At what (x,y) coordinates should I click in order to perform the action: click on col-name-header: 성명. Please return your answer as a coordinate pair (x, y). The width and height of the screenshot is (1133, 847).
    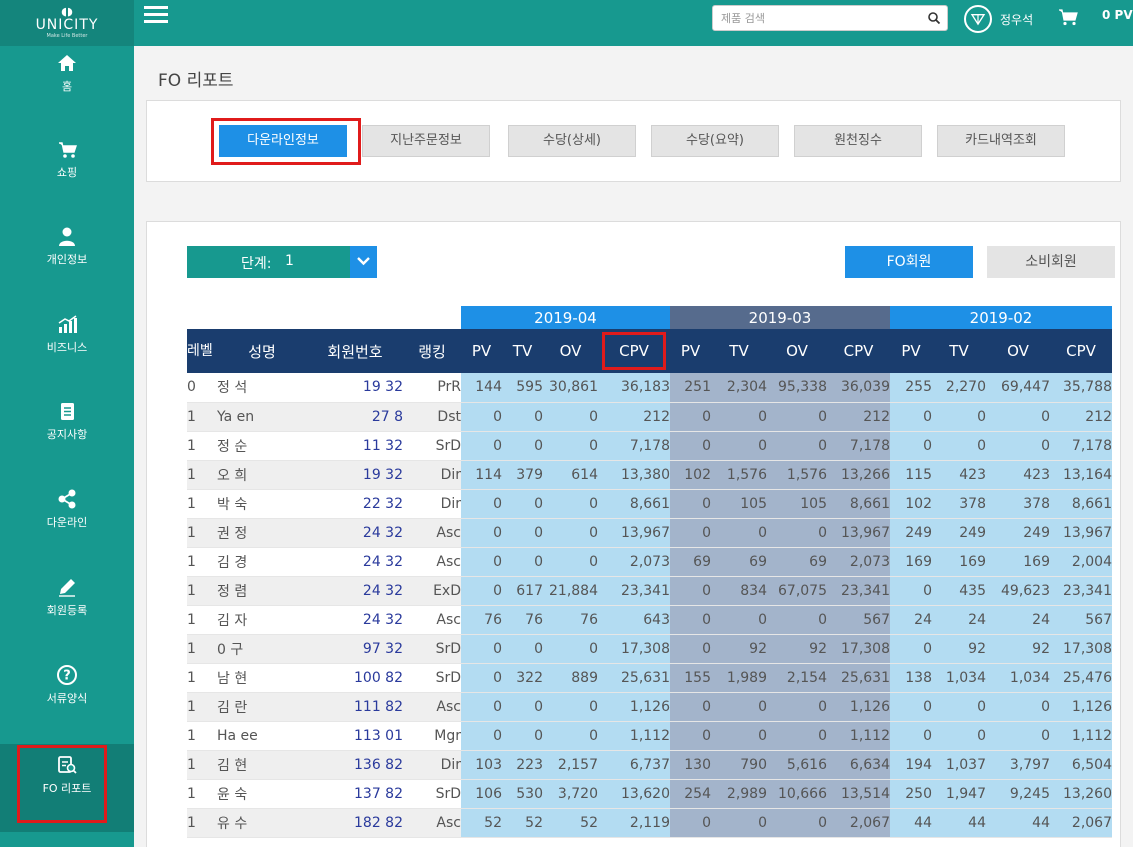
    Looking at the image, I should click on (262, 351).